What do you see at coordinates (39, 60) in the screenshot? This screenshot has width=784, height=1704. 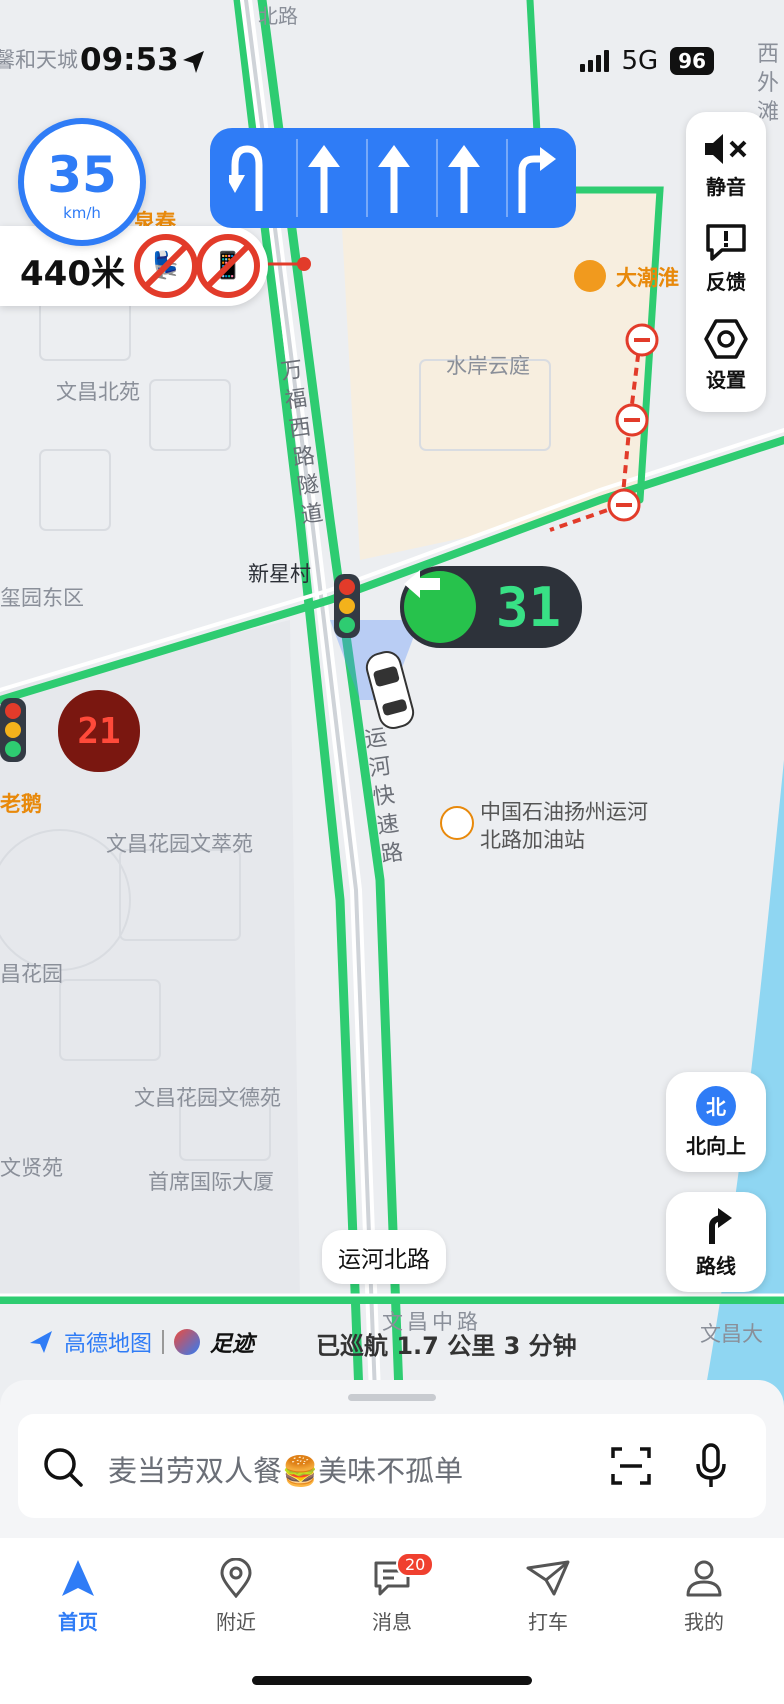 I see `map-label-xinhe: 馨和天城` at bounding box center [39, 60].